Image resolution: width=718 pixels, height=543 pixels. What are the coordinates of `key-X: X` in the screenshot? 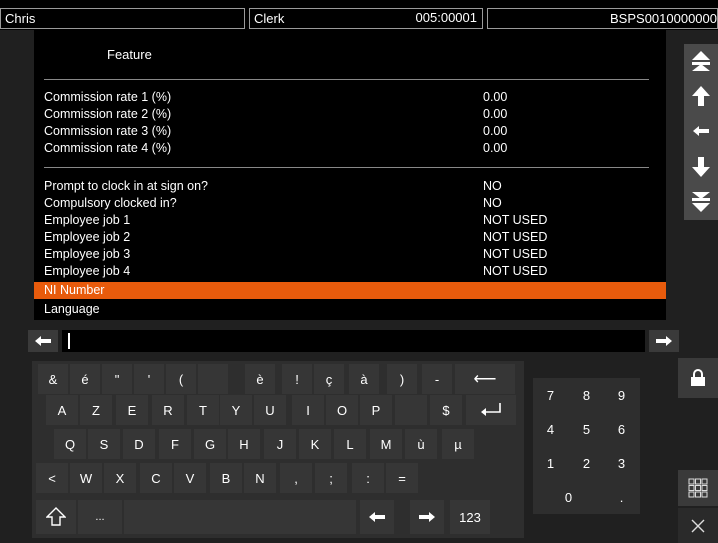 It's located at (120, 478).